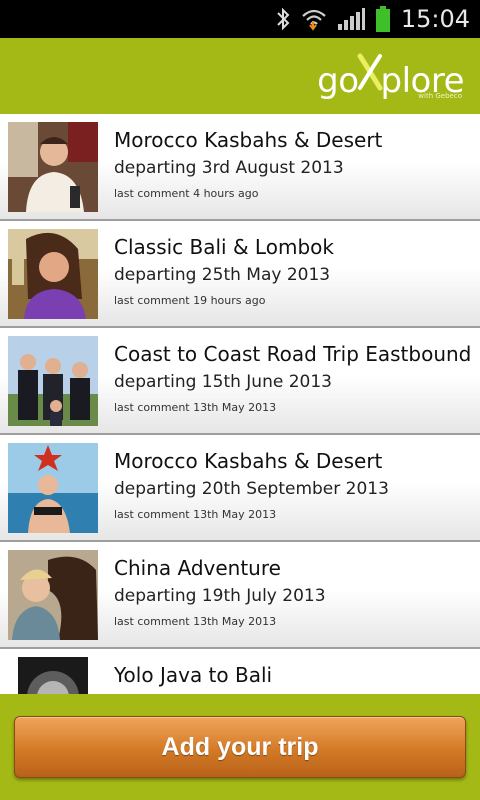  What do you see at coordinates (435, 19) in the screenshot?
I see `status-time: 15:04` at bounding box center [435, 19].